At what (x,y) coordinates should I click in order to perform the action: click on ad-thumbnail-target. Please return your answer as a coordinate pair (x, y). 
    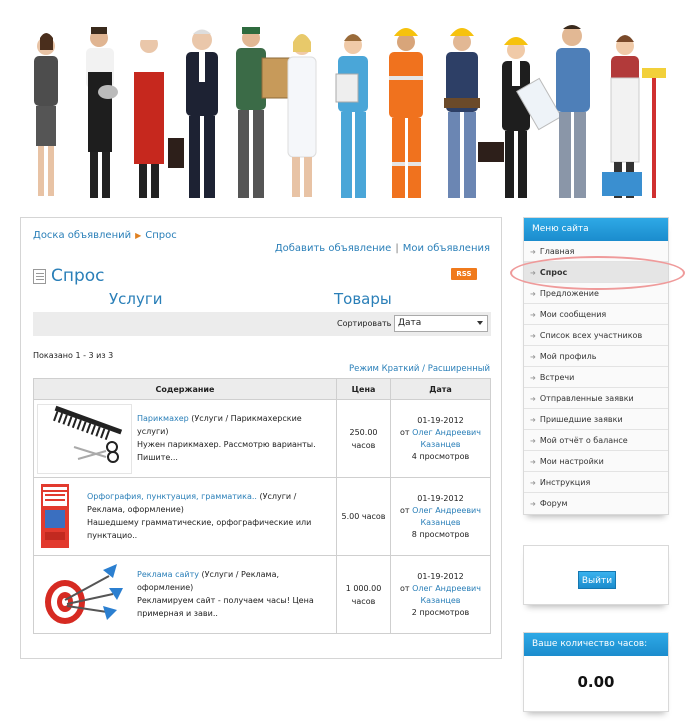
    Looking at the image, I should click on (84, 594).